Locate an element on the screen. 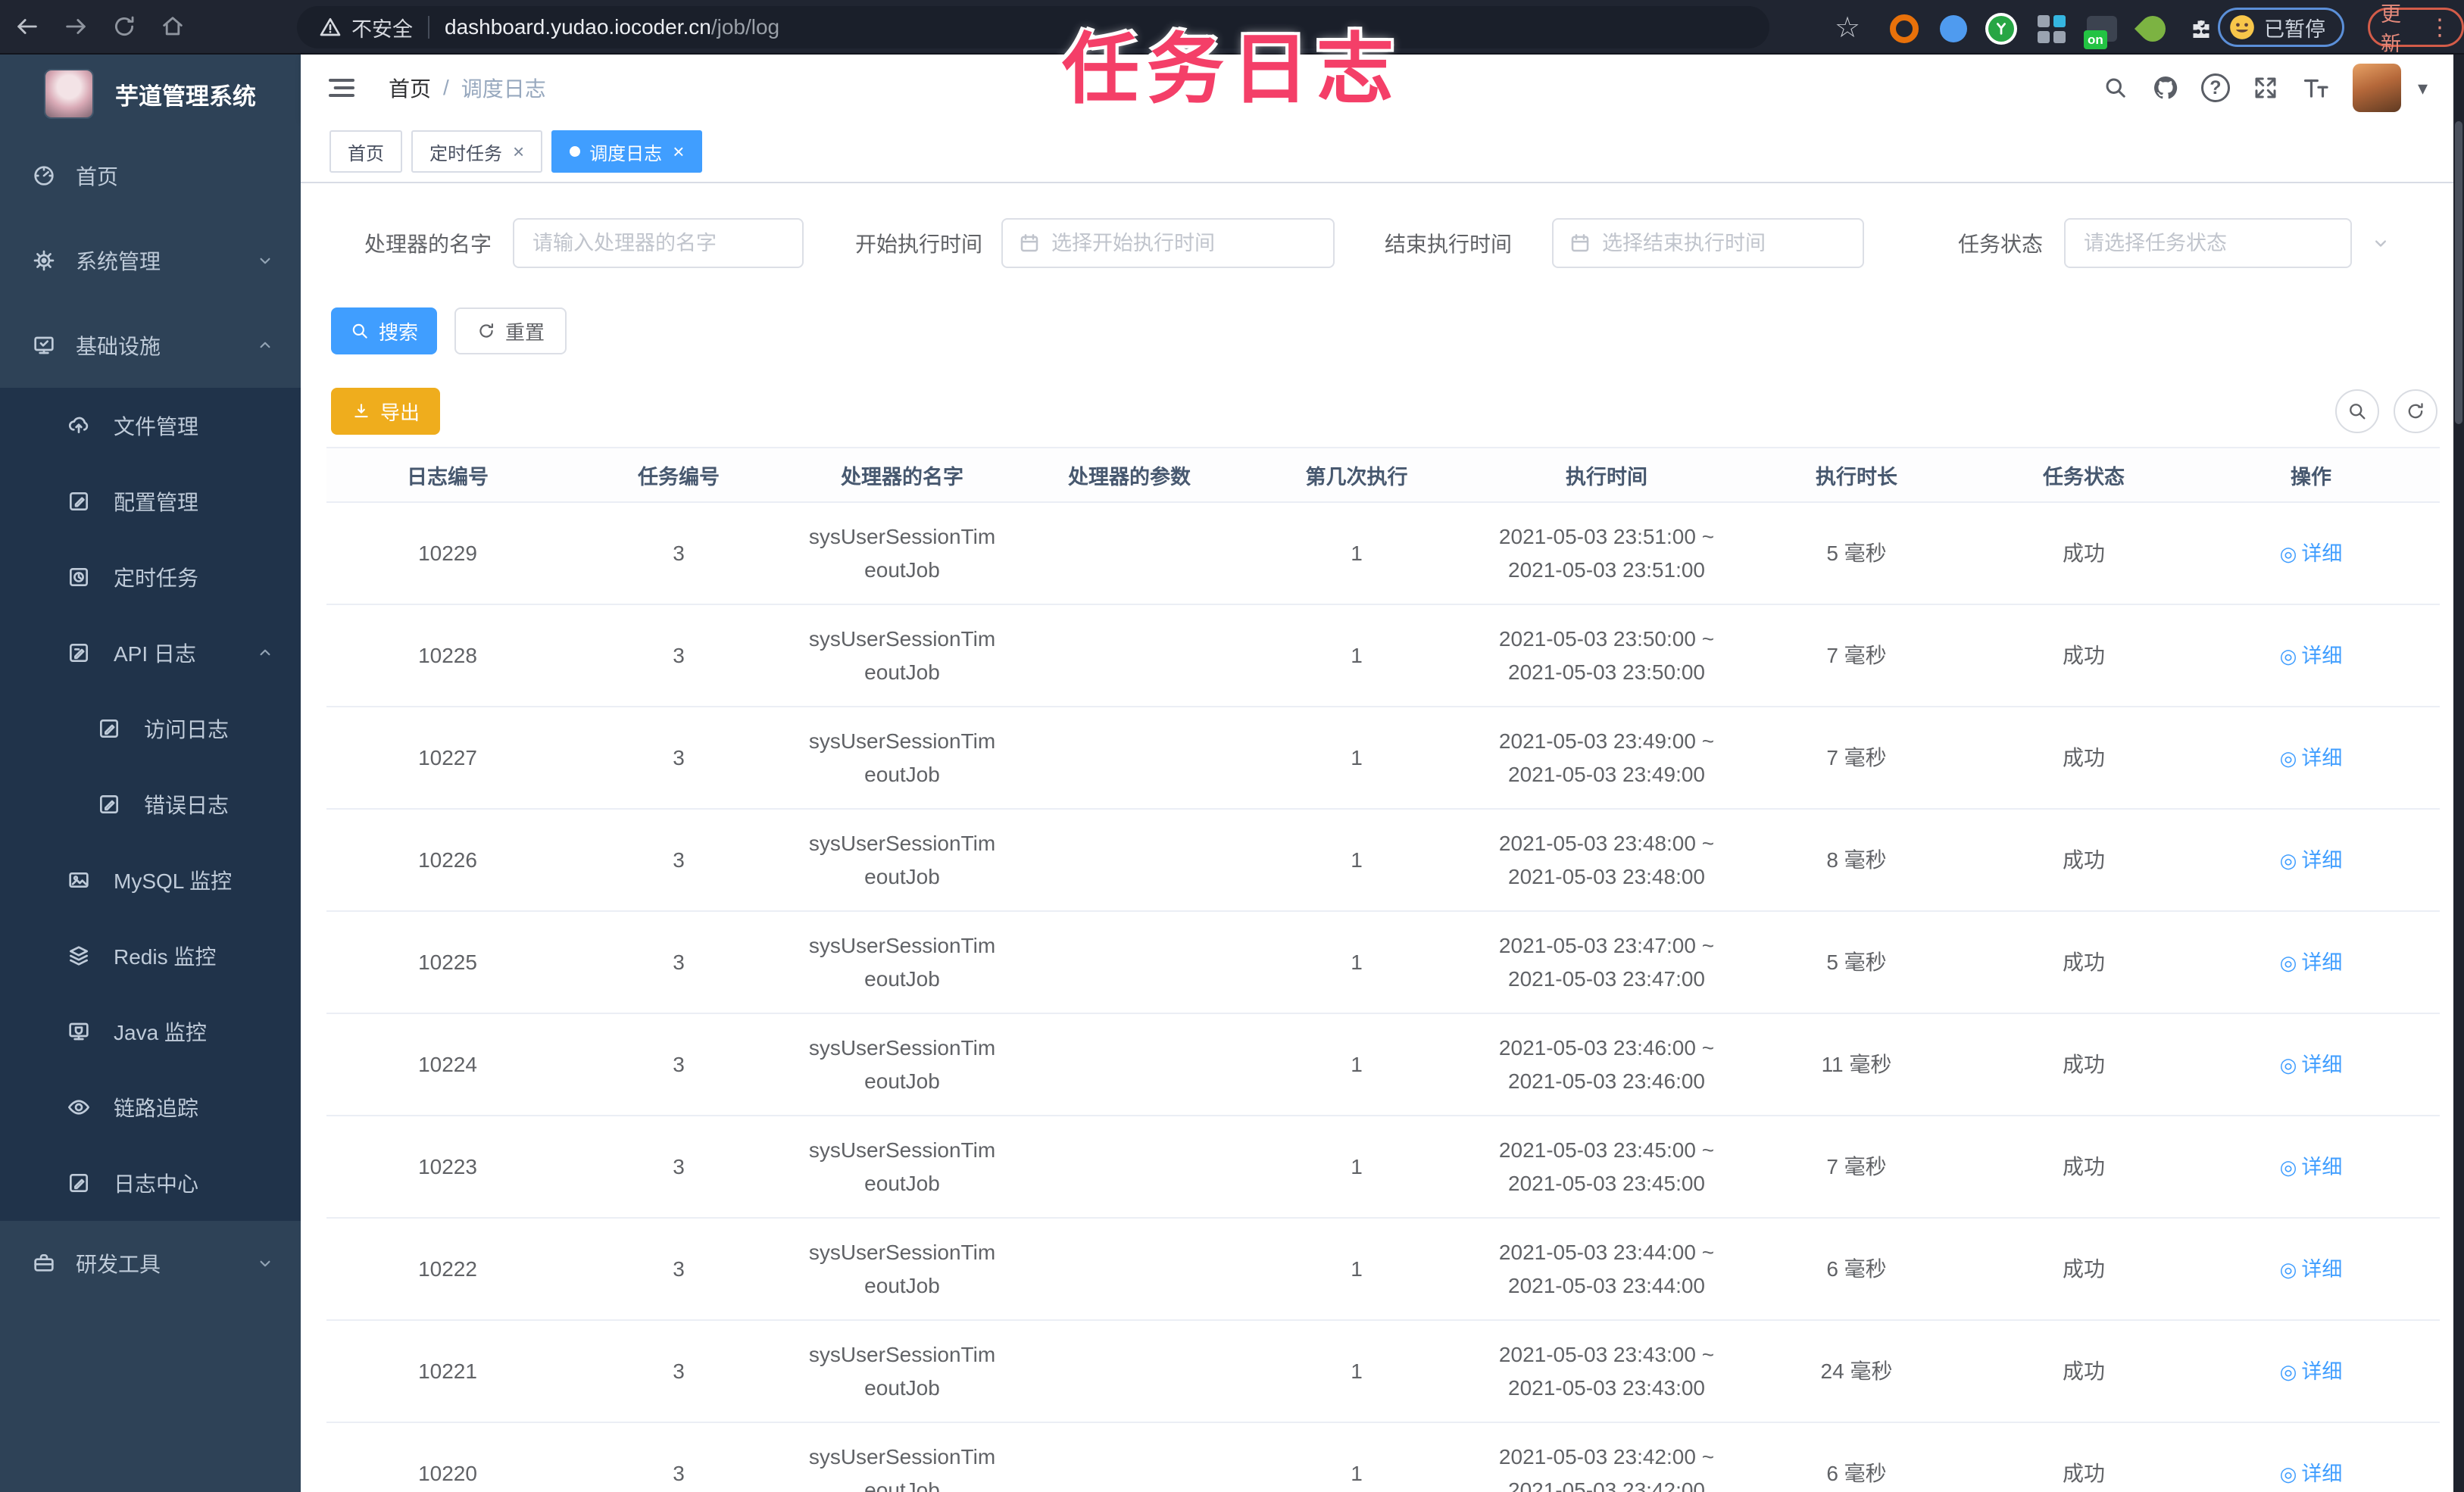 This screenshot has height=1492, width=2464. insecure-label: 不安全 is located at coordinates (382, 29).